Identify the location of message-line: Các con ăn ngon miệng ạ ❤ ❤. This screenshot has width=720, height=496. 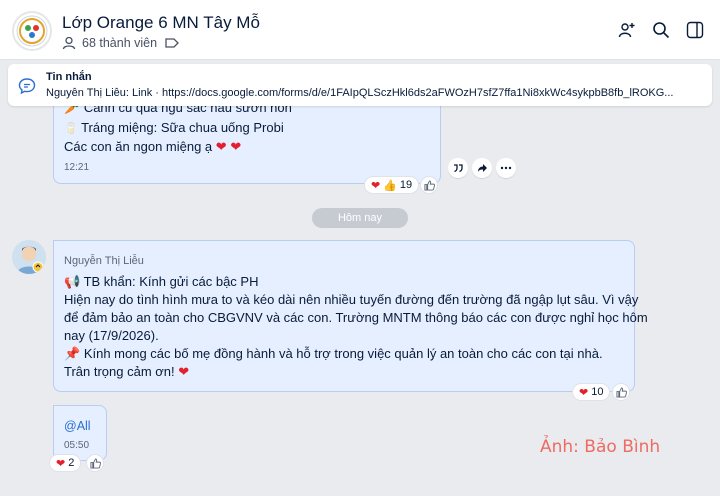
(153, 146).